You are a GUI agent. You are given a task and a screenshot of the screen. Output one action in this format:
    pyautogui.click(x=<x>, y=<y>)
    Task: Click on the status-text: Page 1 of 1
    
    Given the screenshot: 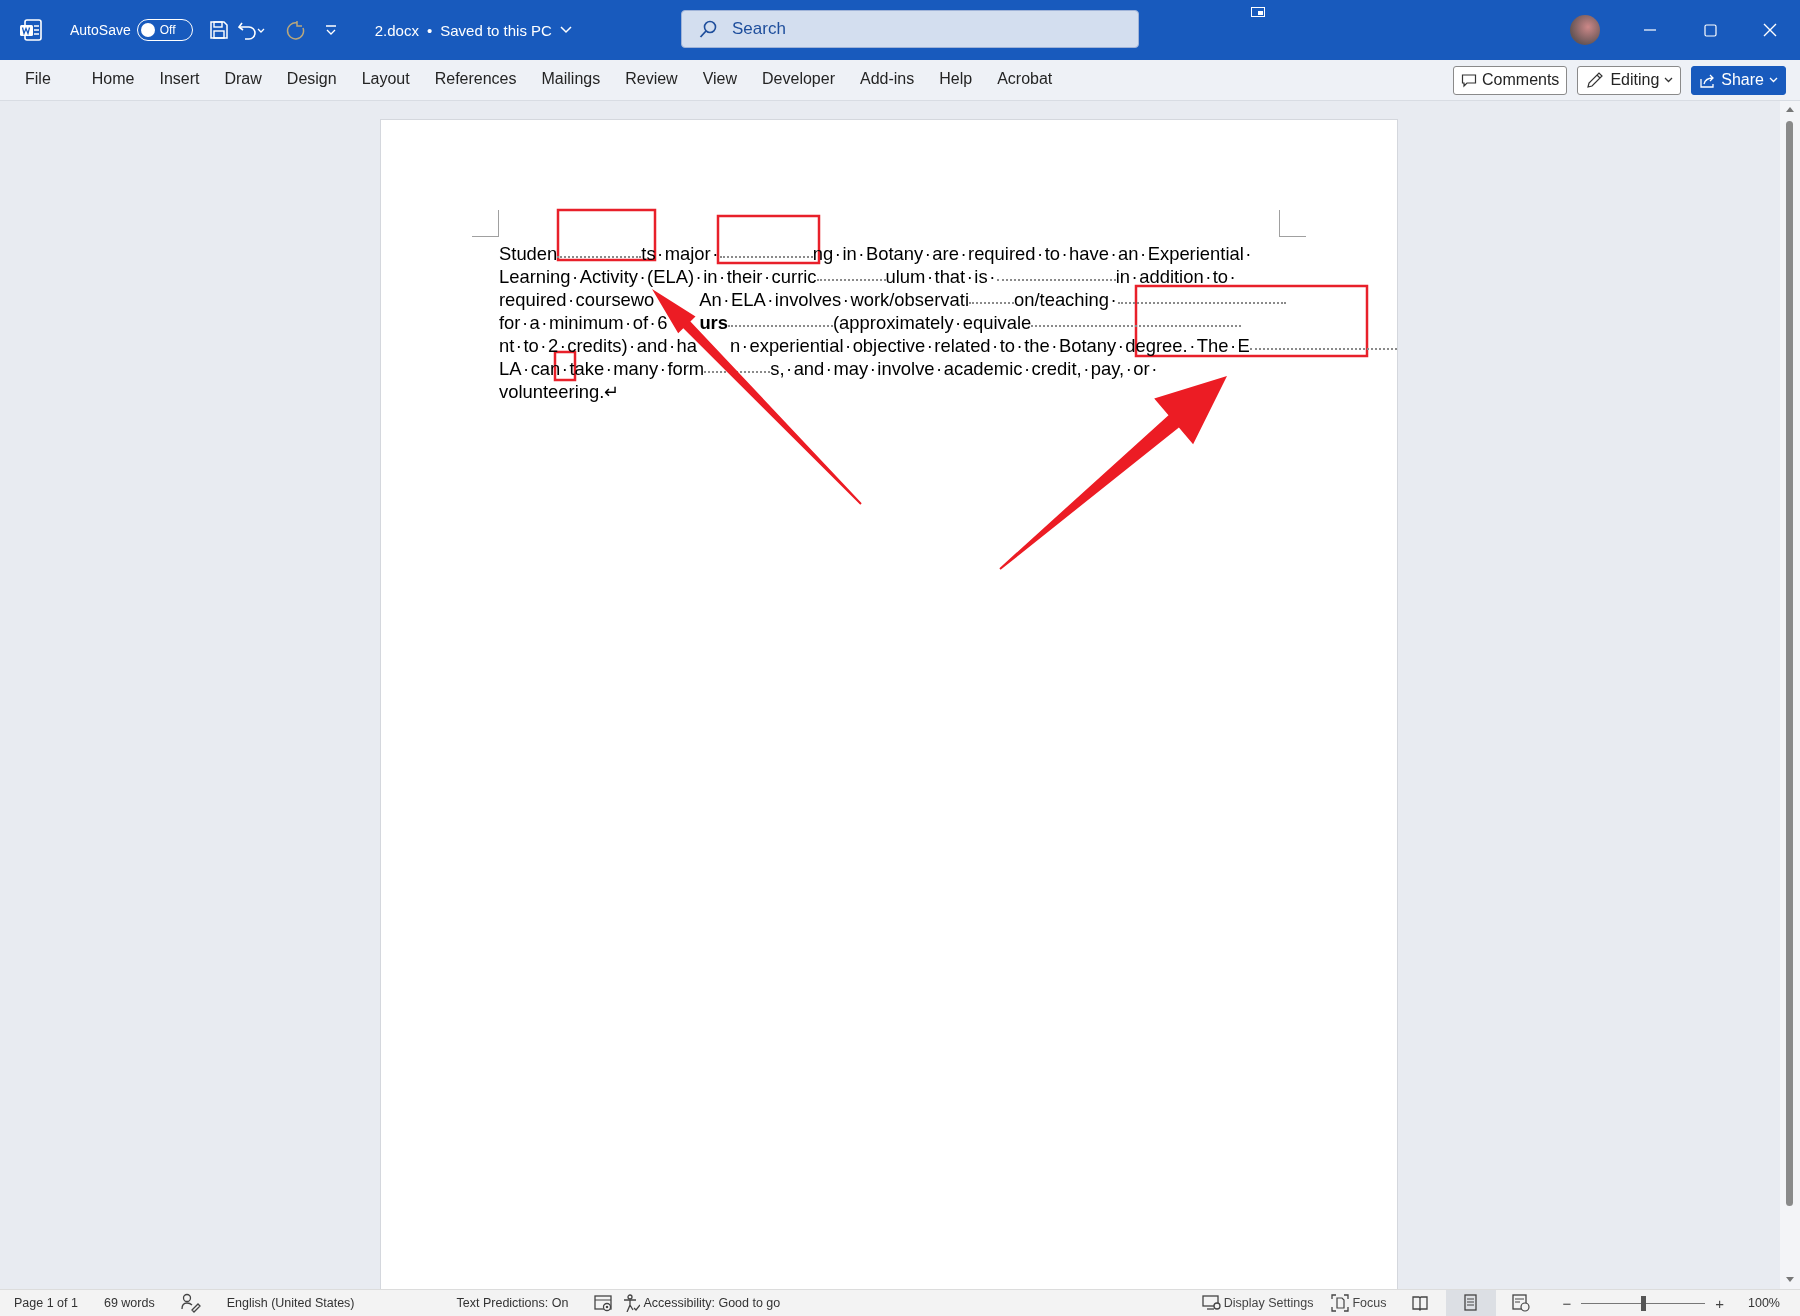 What is the action you would take?
    pyautogui.click(x=46, y=1303)
    